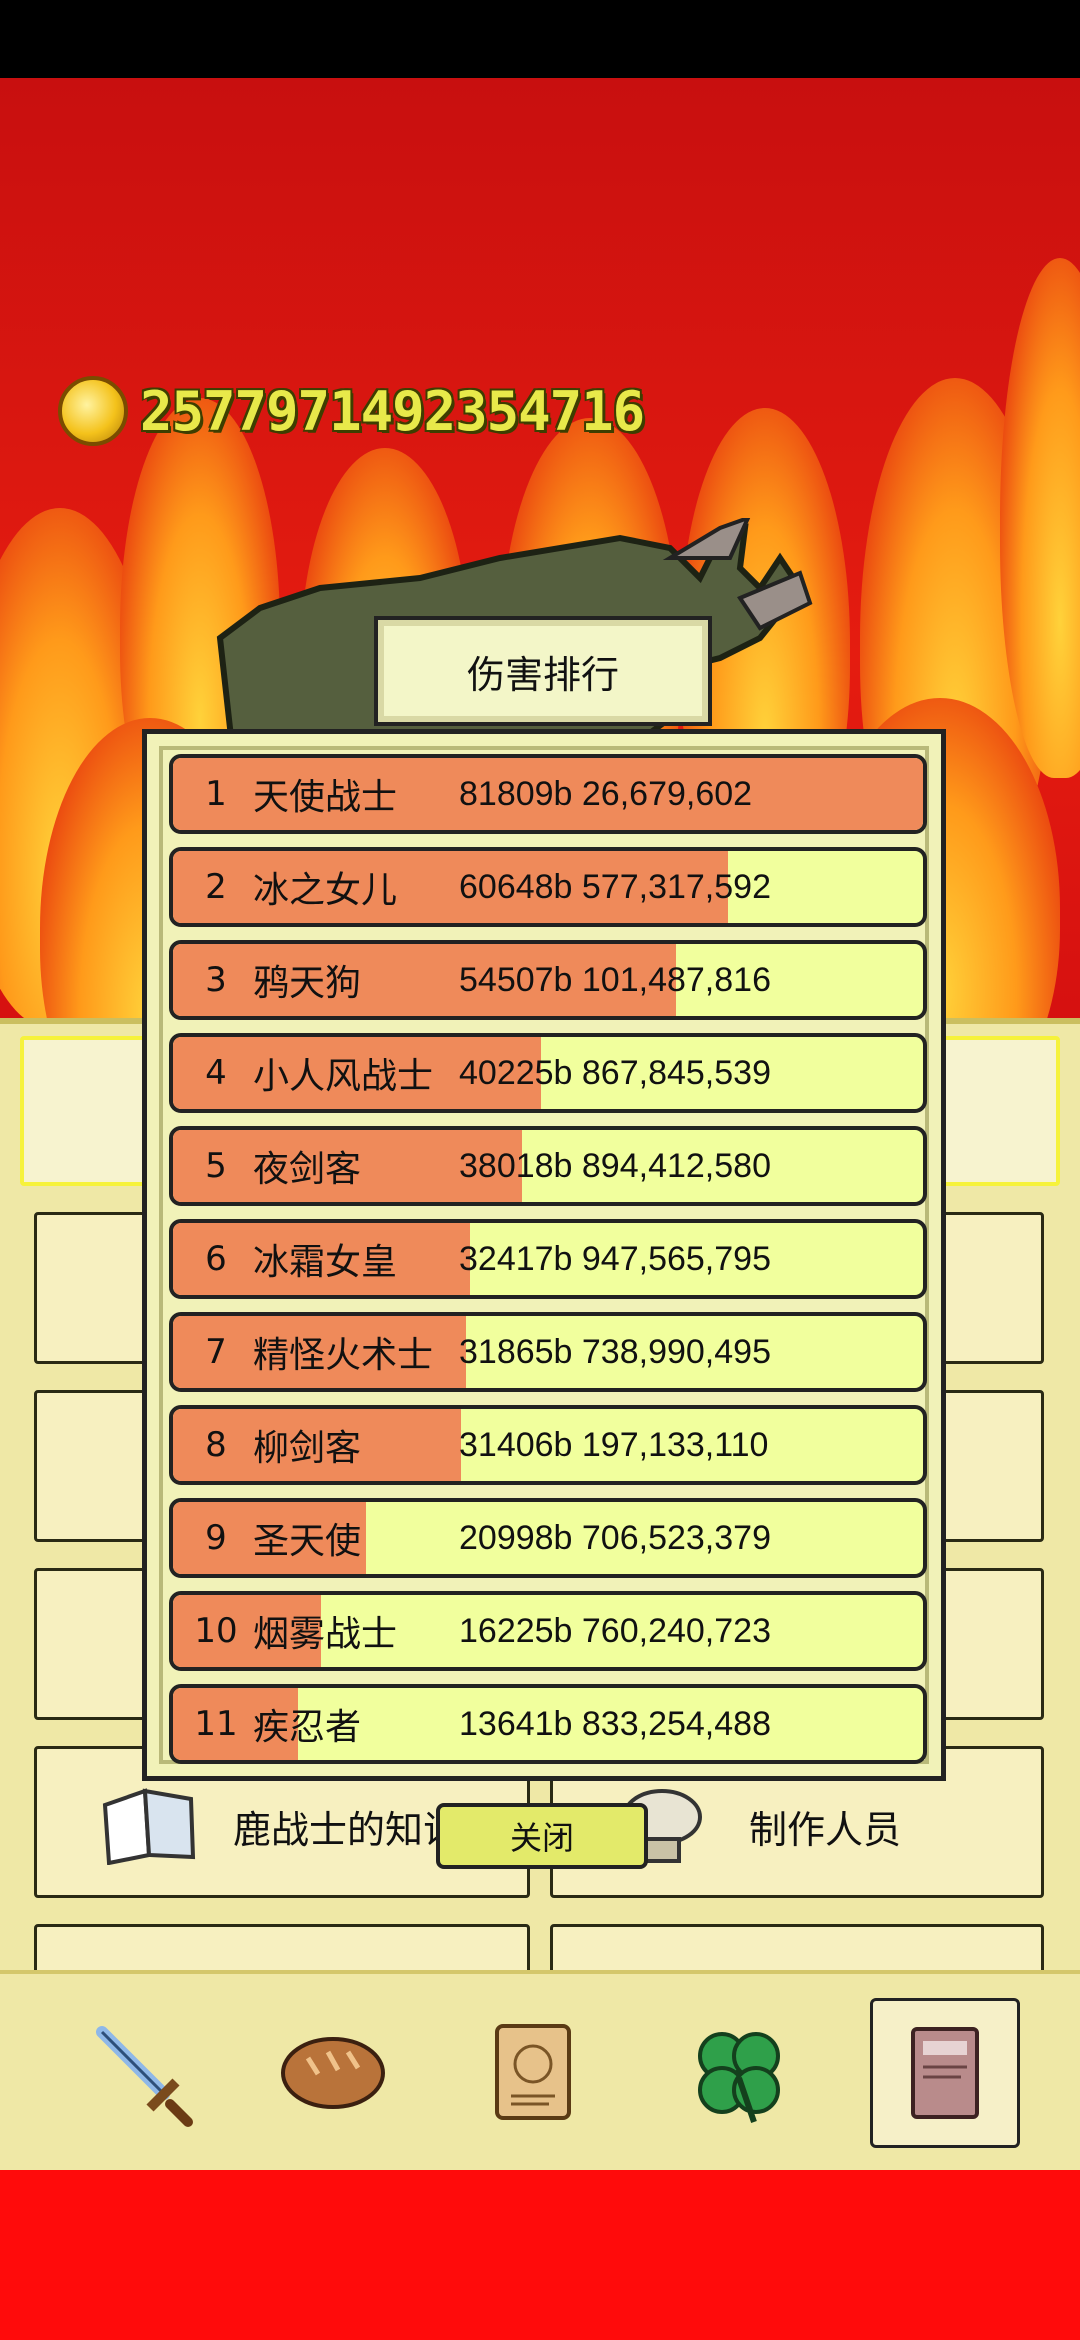  I want to click on row-content: 1 天使战士 81809b 26,679,602, so click(548, 794).